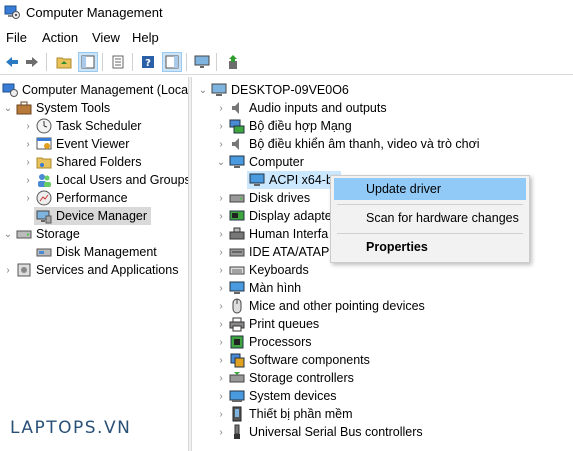 The width and height of the screenshot is (573, 451). Describe the element at coordinates (64, 62) in the screenshot. I see `up-folder-icon` at that location.